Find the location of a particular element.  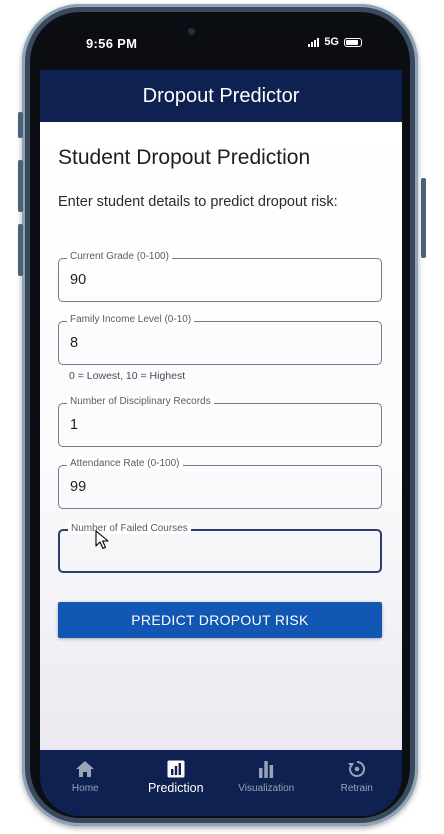

bottom-navigation: Home Prediction Visualization Retrain is located at coordinates (221, 783).